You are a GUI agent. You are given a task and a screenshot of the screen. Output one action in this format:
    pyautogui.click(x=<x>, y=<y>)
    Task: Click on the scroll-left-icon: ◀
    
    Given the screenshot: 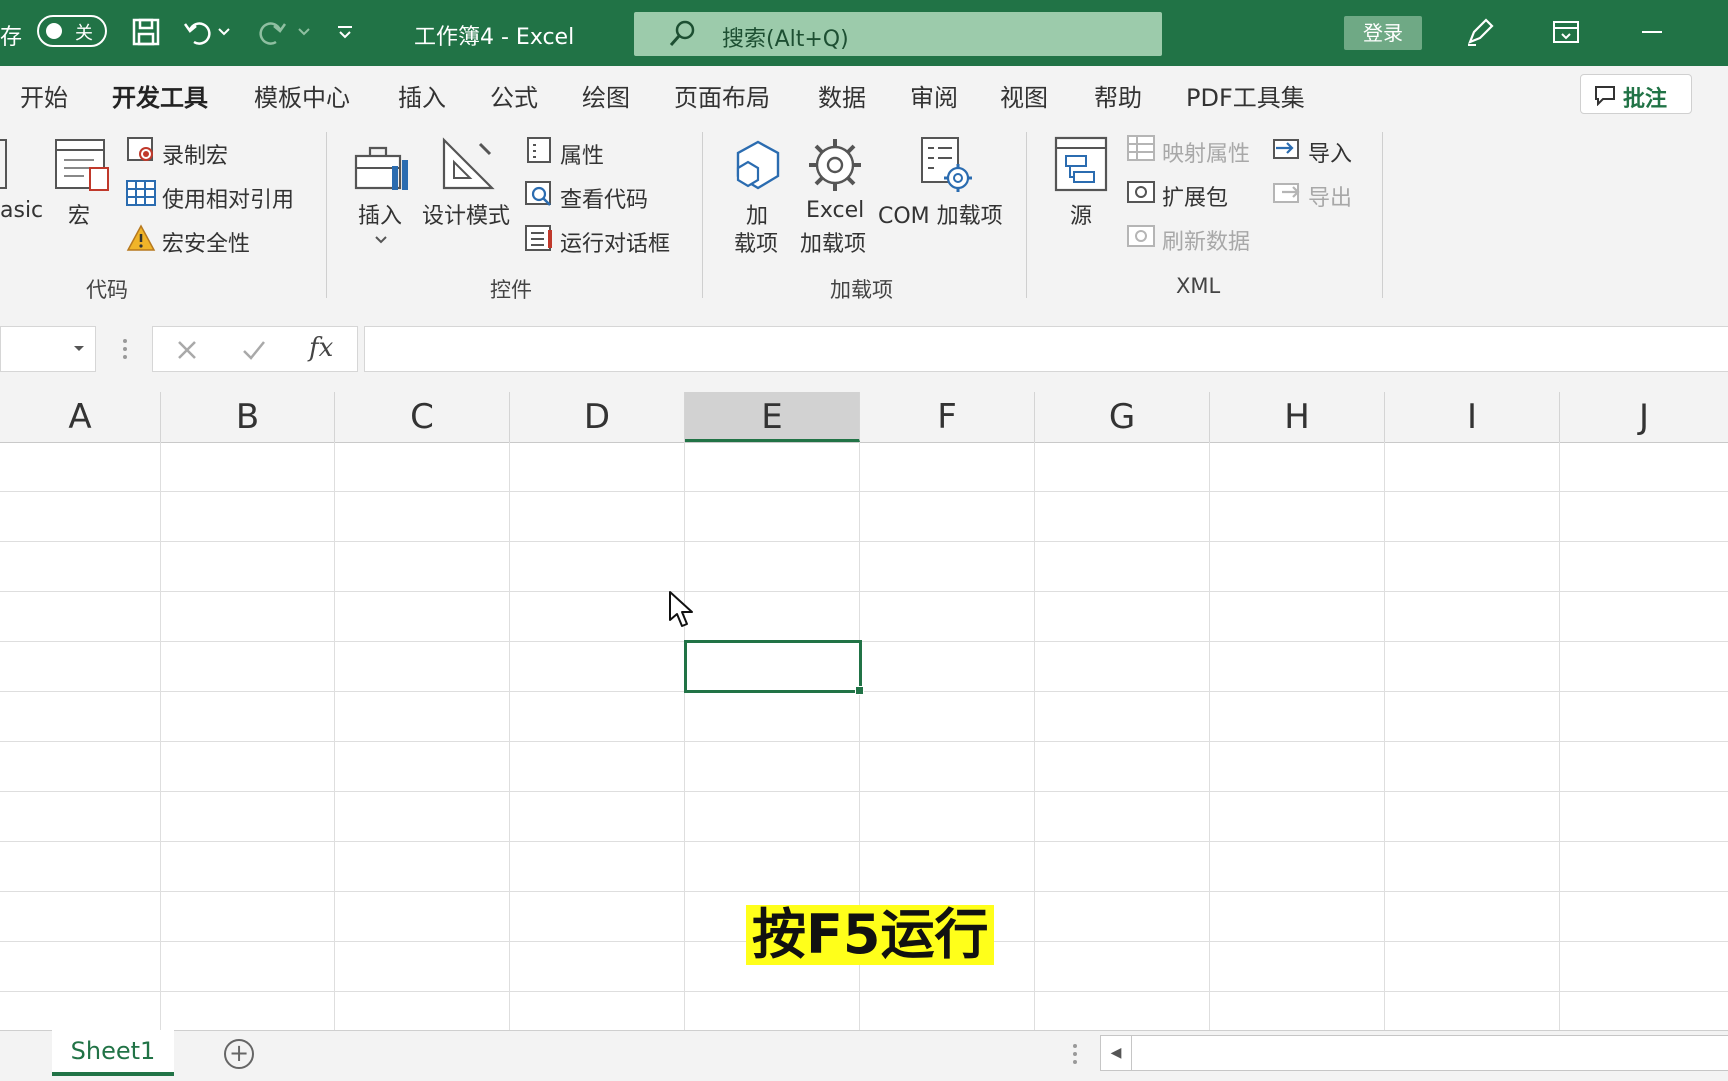 What is the action you would take?
    pyautogui.click(x=1116, y=1053)
    